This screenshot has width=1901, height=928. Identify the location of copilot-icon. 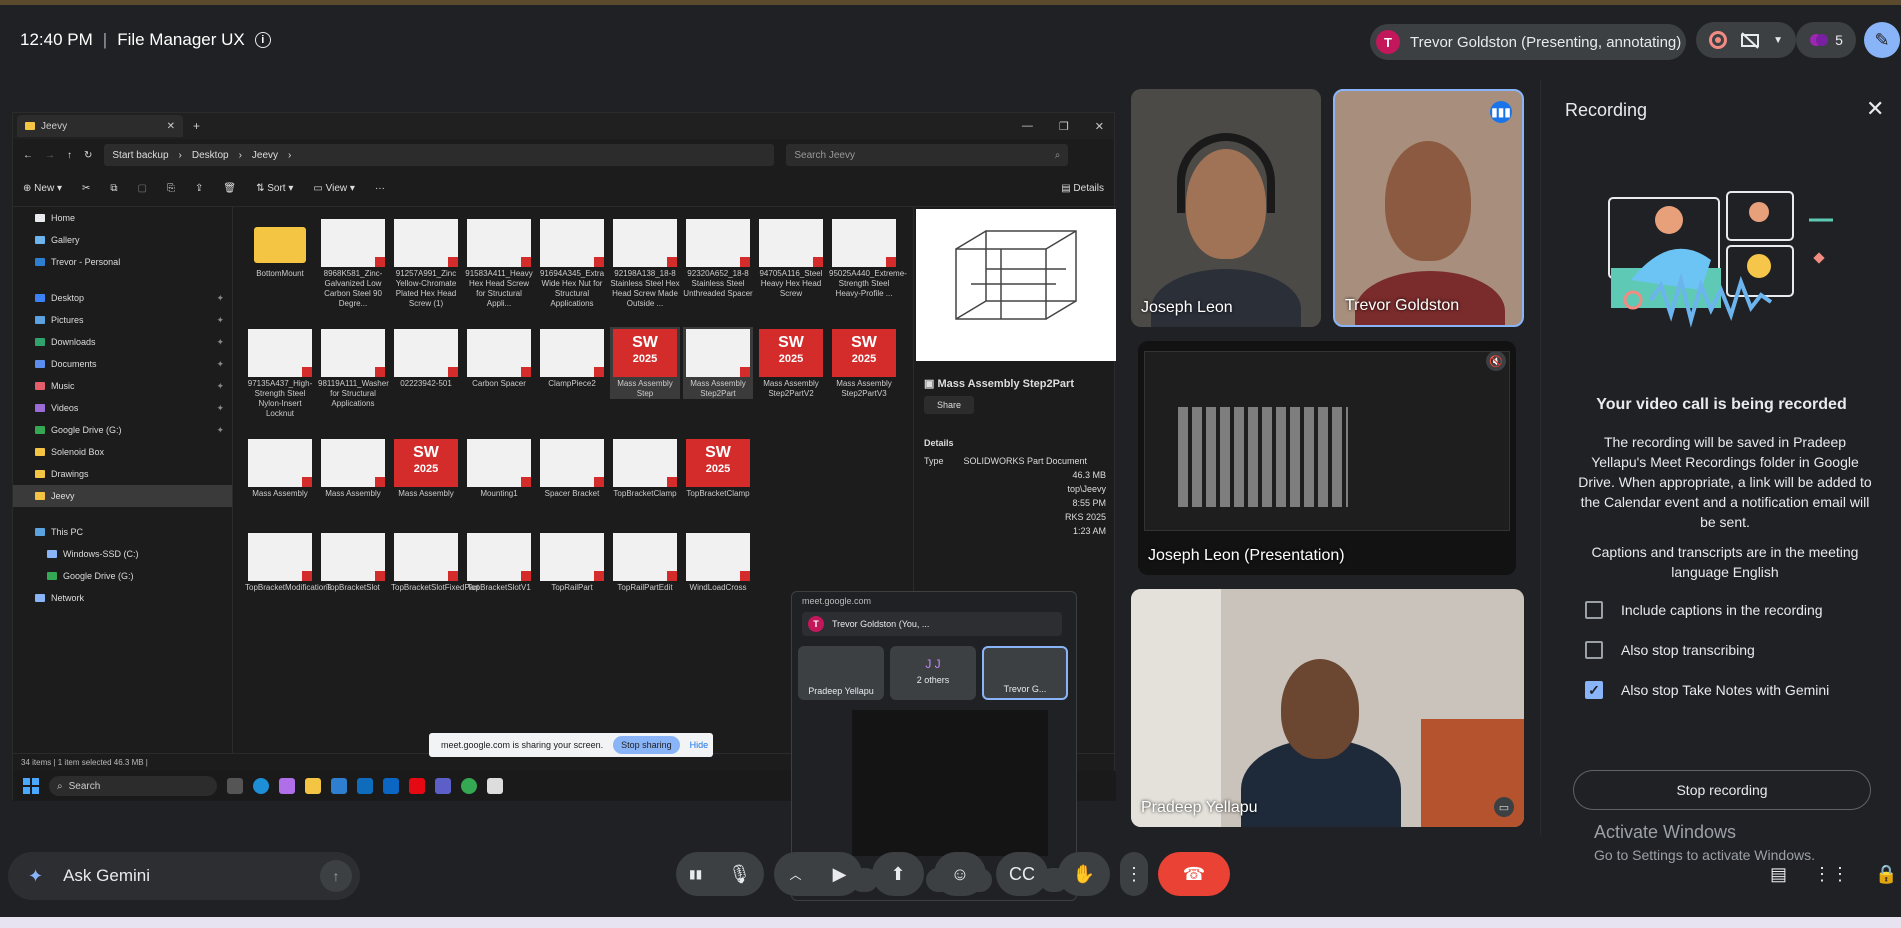
(287, 786).